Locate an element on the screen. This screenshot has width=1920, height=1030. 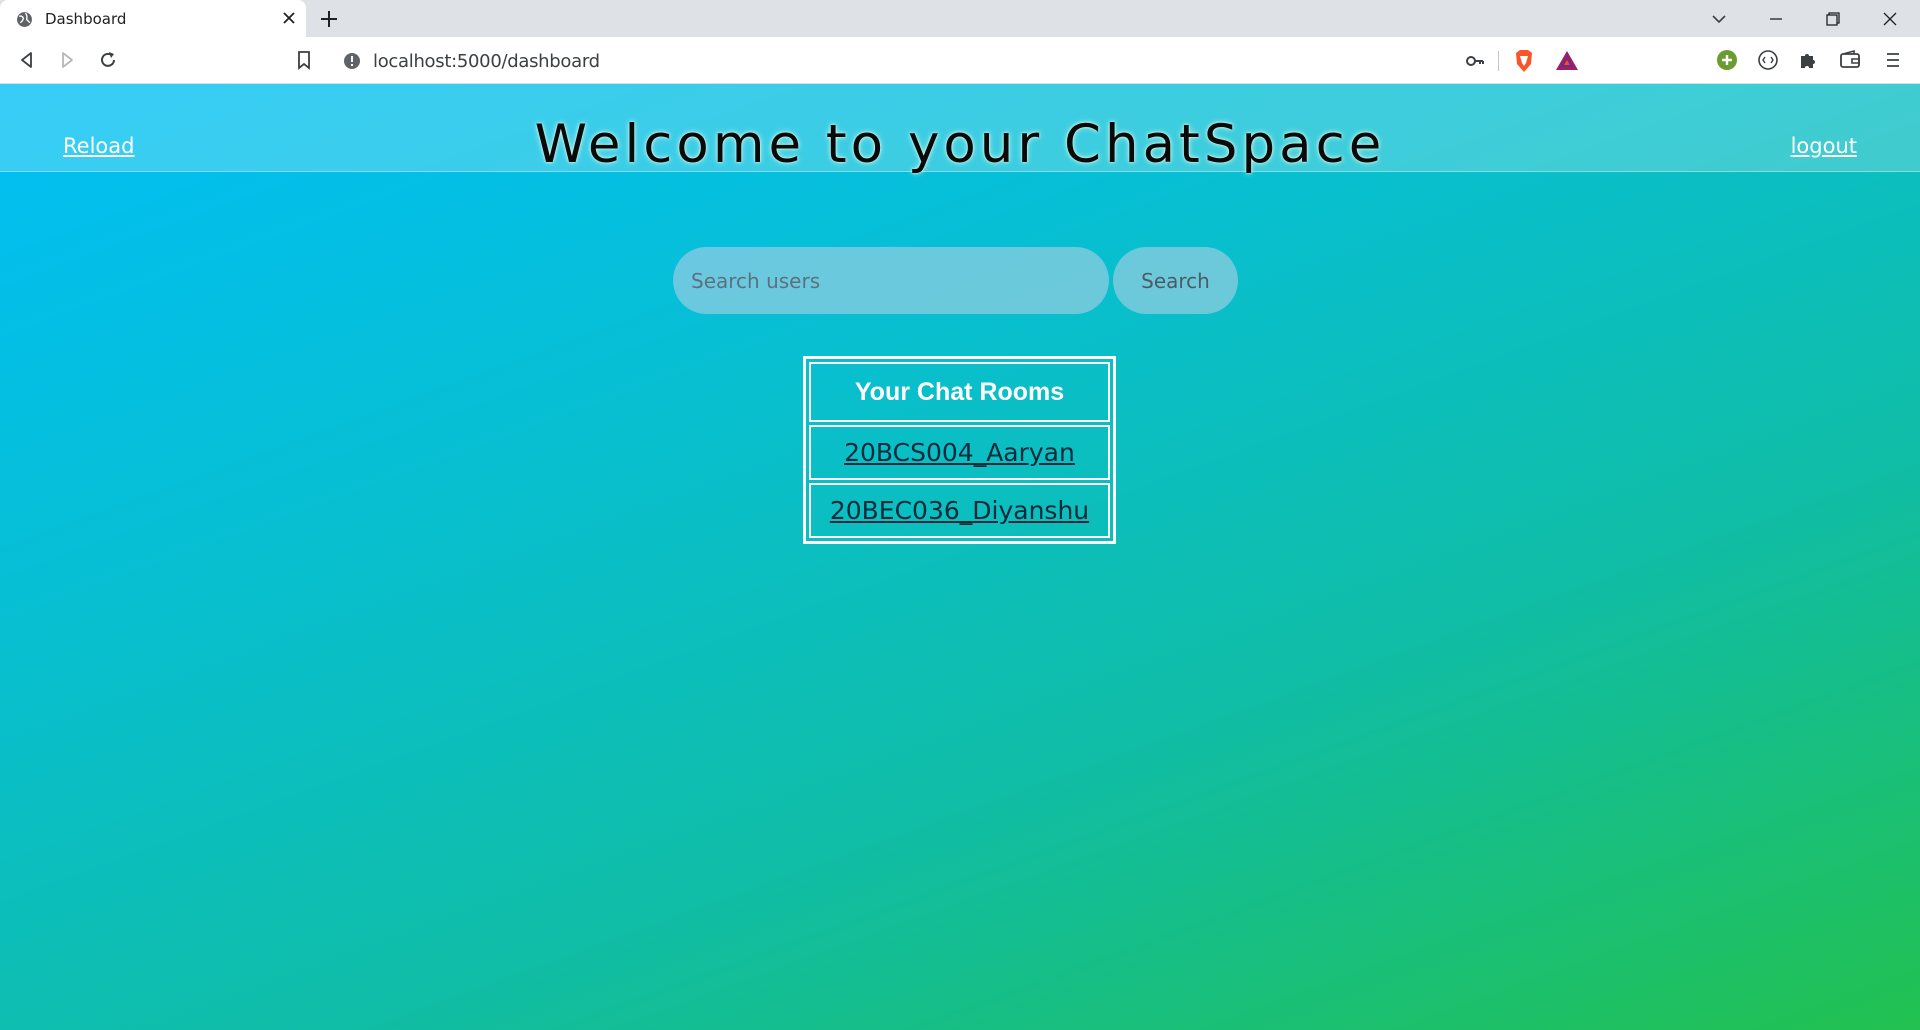
add-extension-icon is located at coordinates (1727, 60).